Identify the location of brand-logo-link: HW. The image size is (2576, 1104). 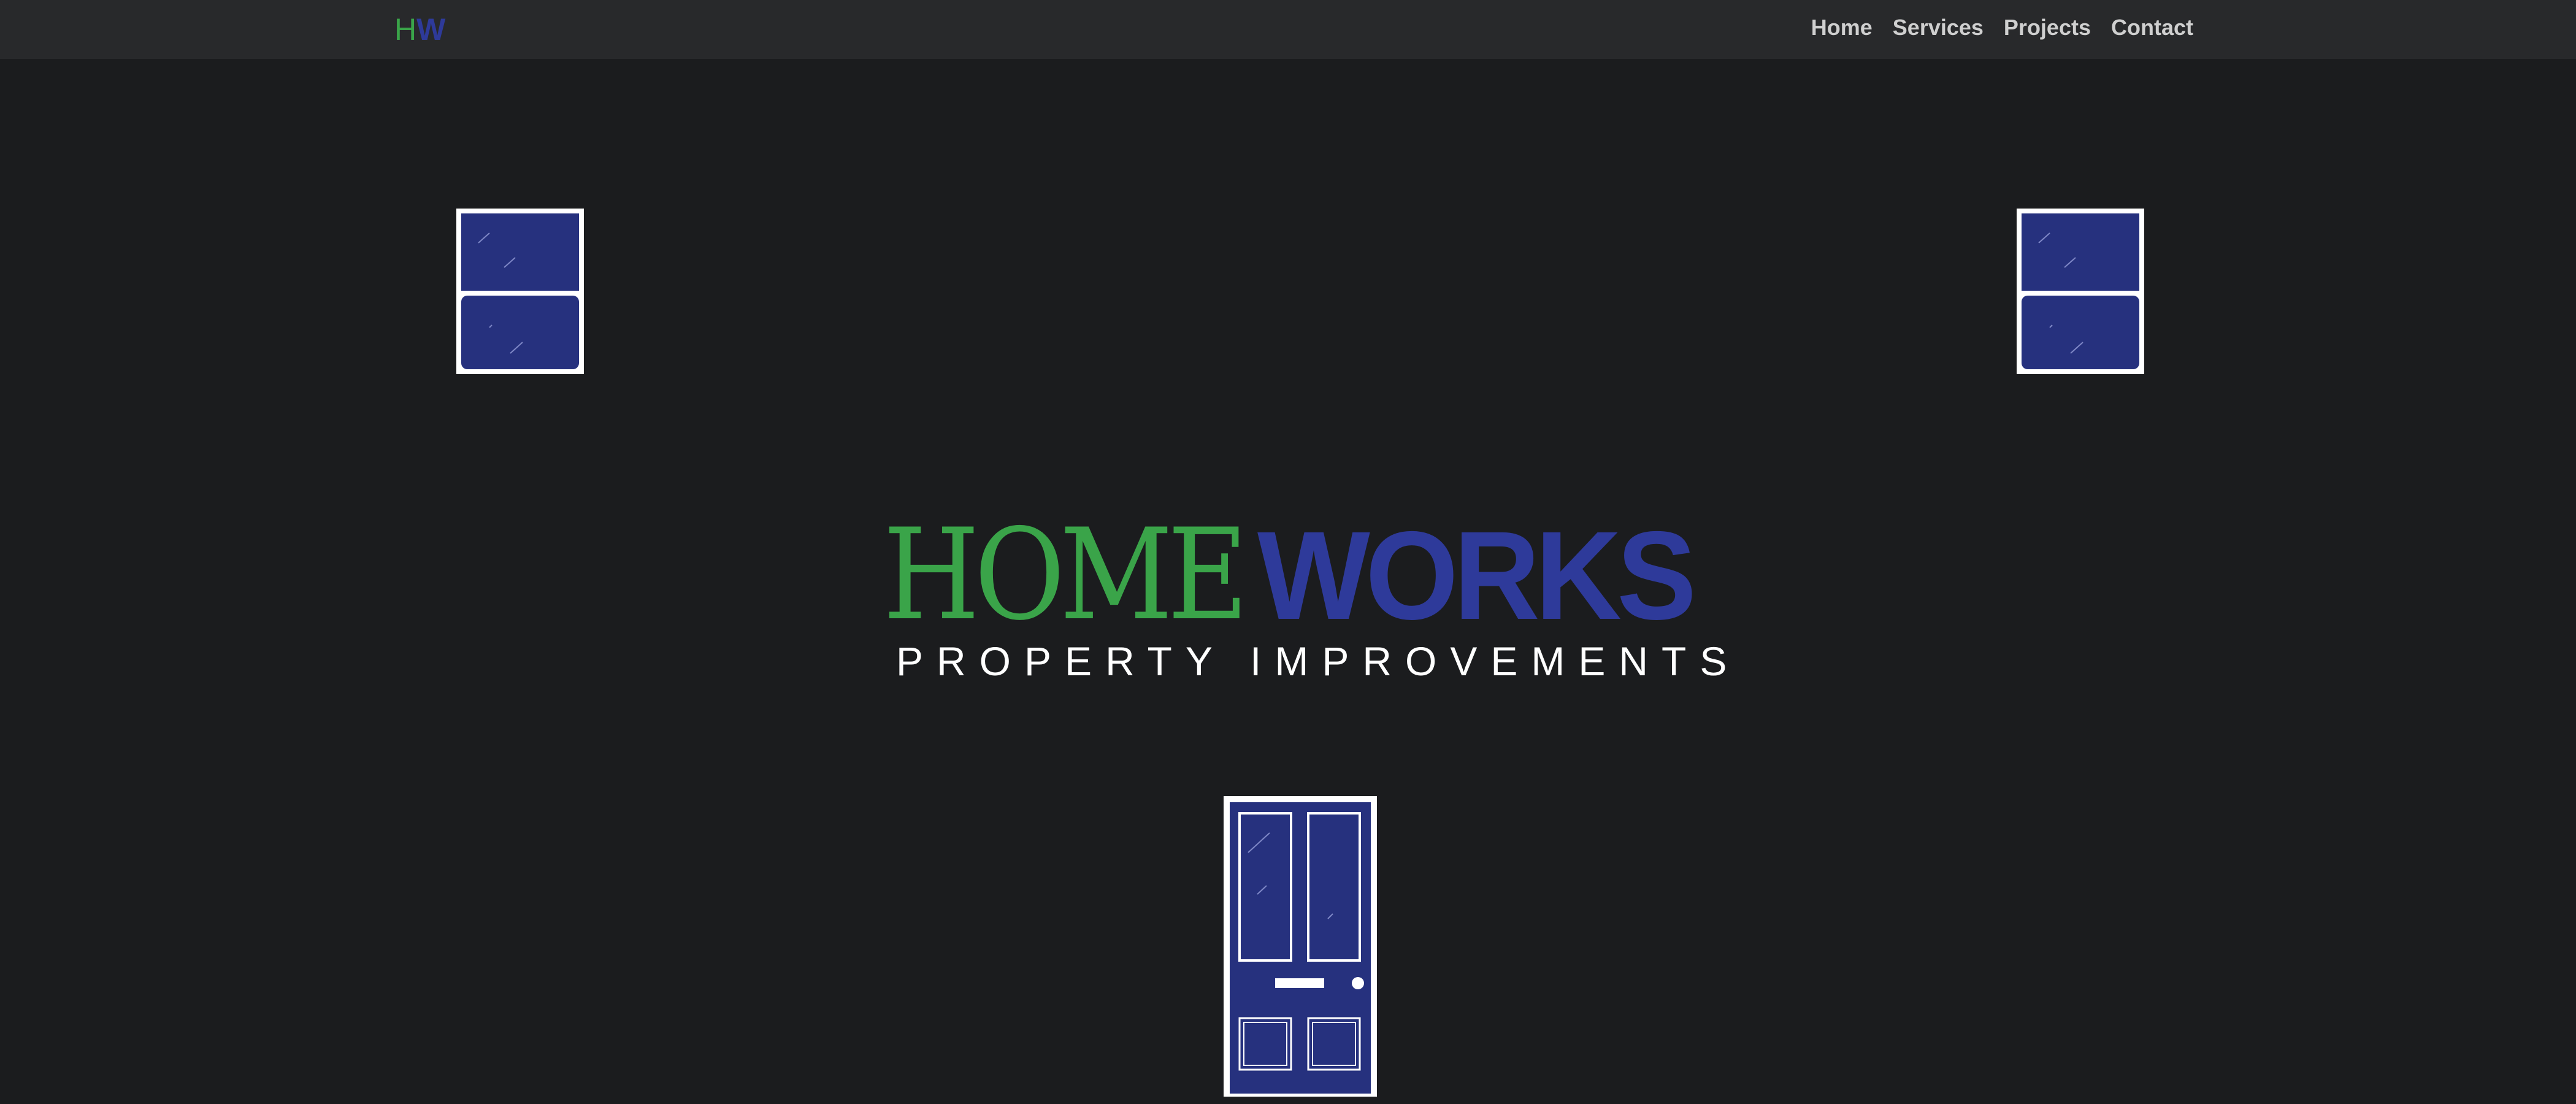
(419, 29).